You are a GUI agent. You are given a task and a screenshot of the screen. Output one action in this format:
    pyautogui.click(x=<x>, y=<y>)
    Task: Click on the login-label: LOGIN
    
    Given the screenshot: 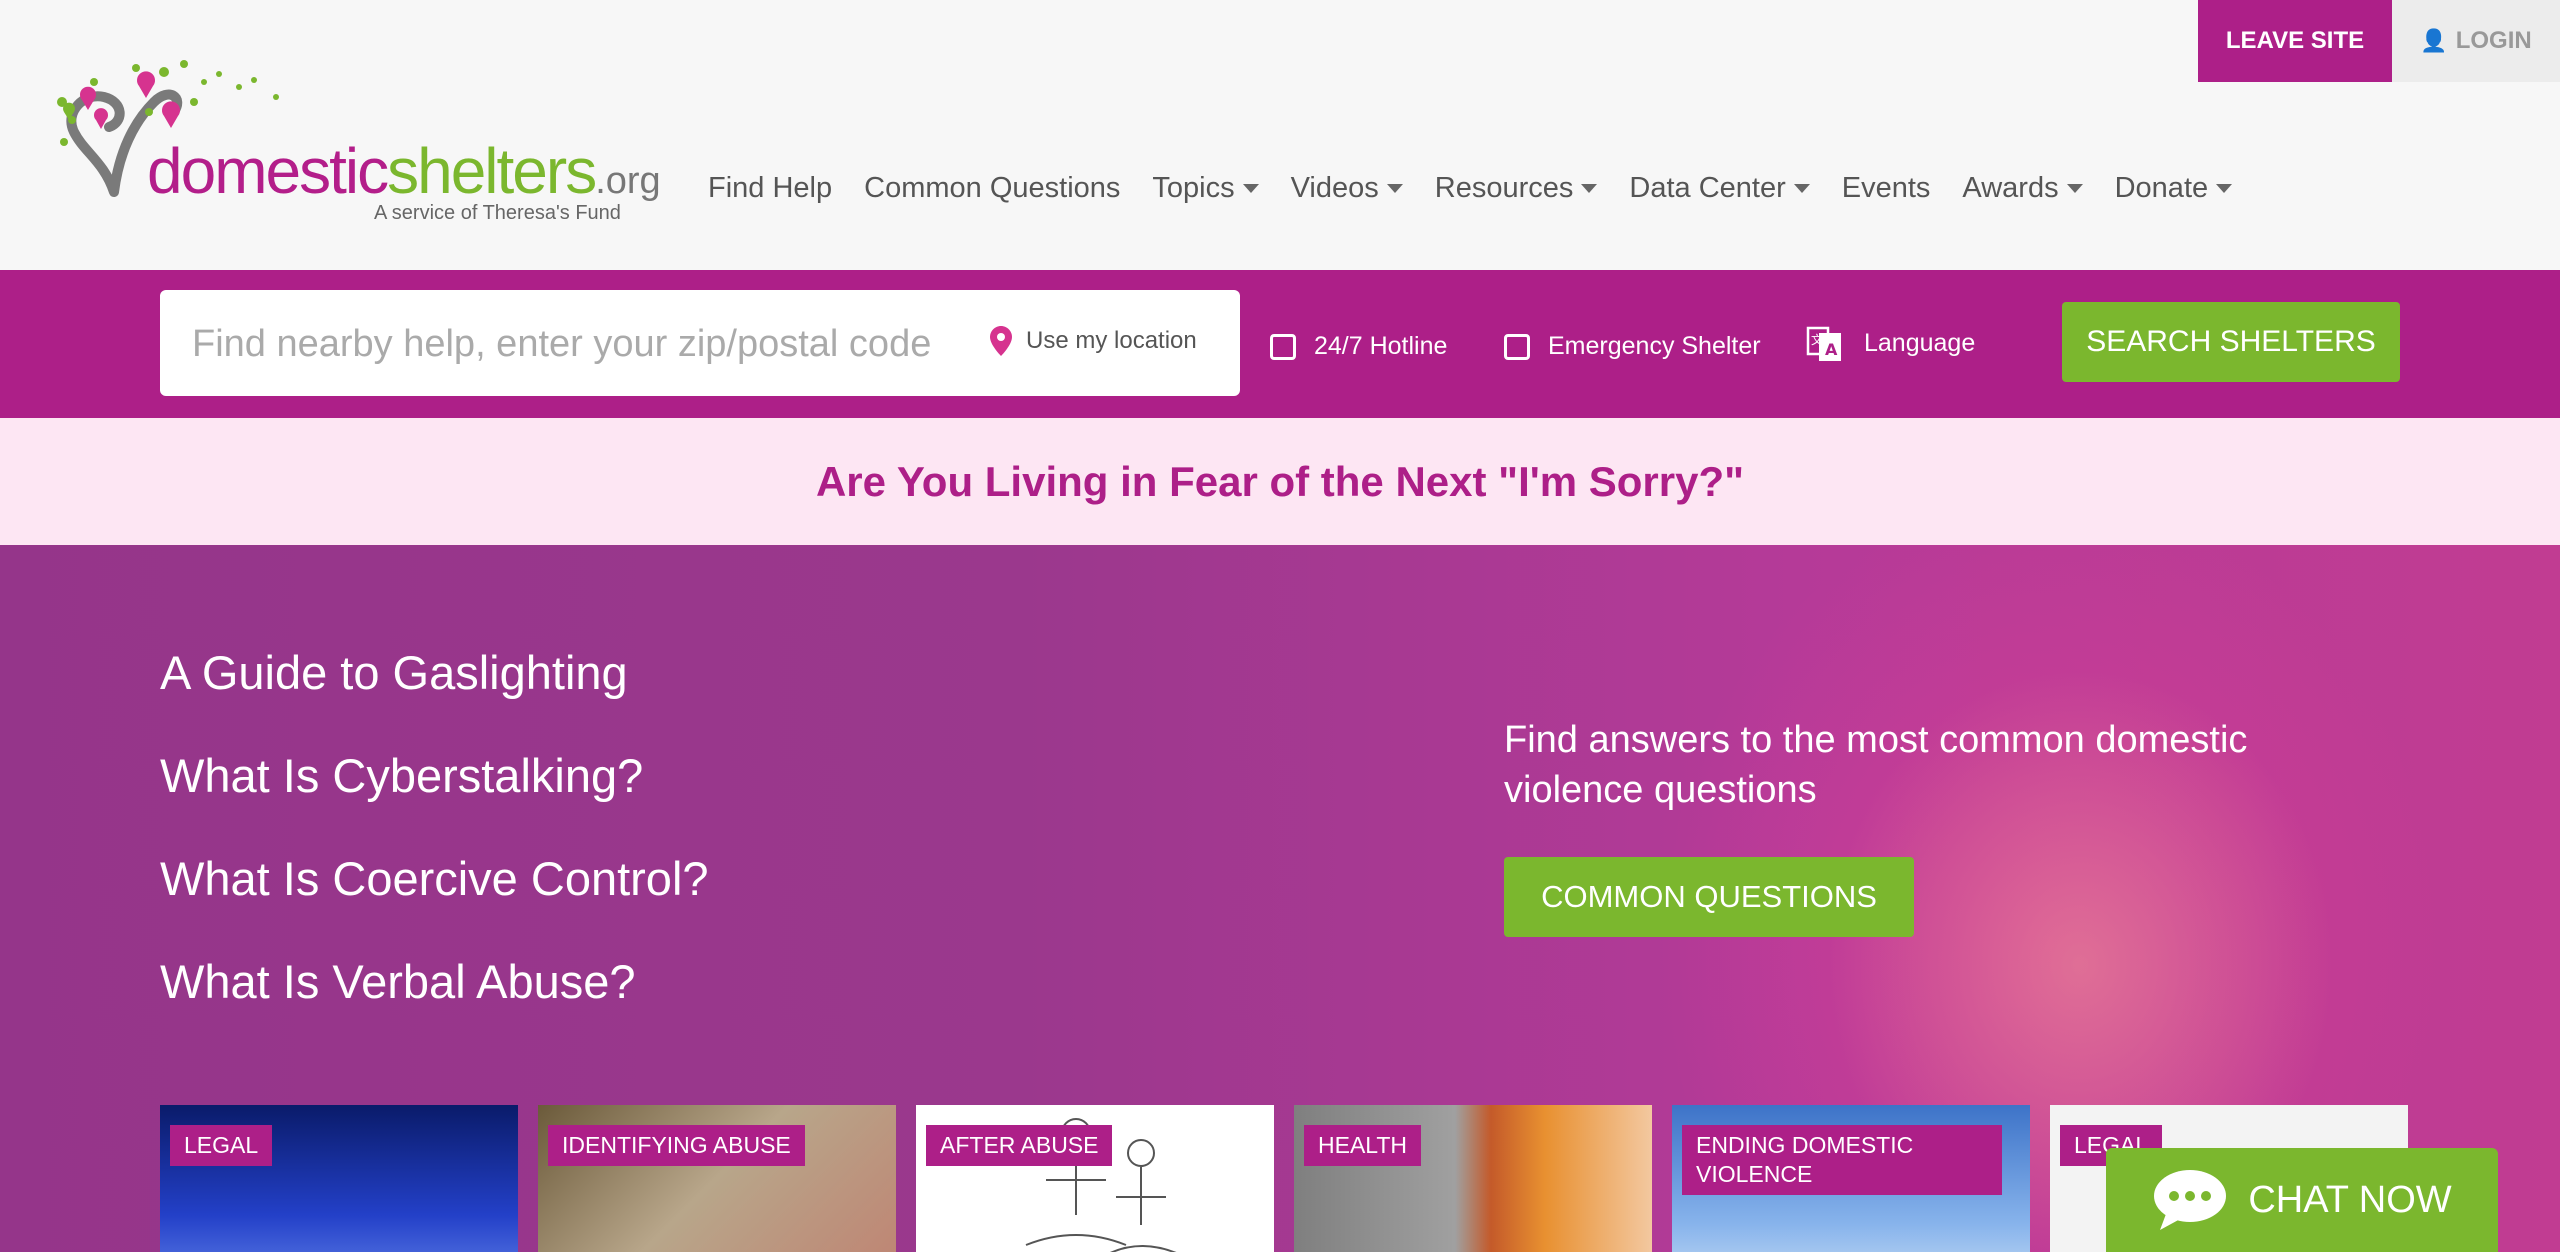 What is the action you would take?
    pyautogui.click(x=2493, y=40)
    